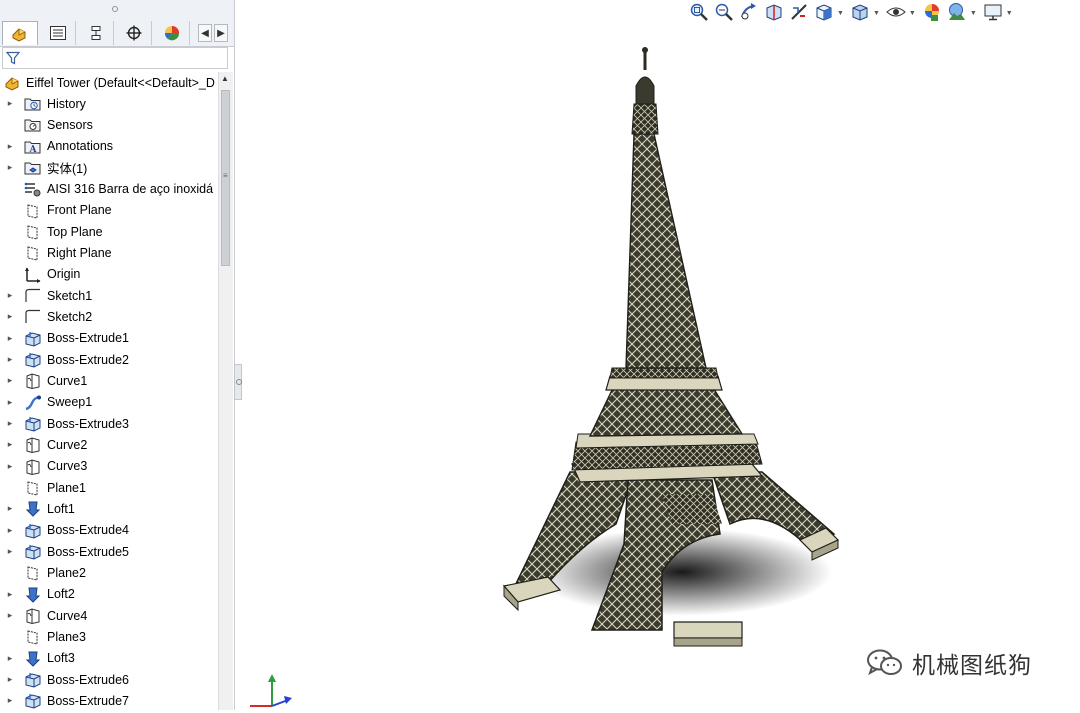 The height and width of the screenshot is (713, 1080). I want to click on tree-item: Sensors, so click(109, 124).